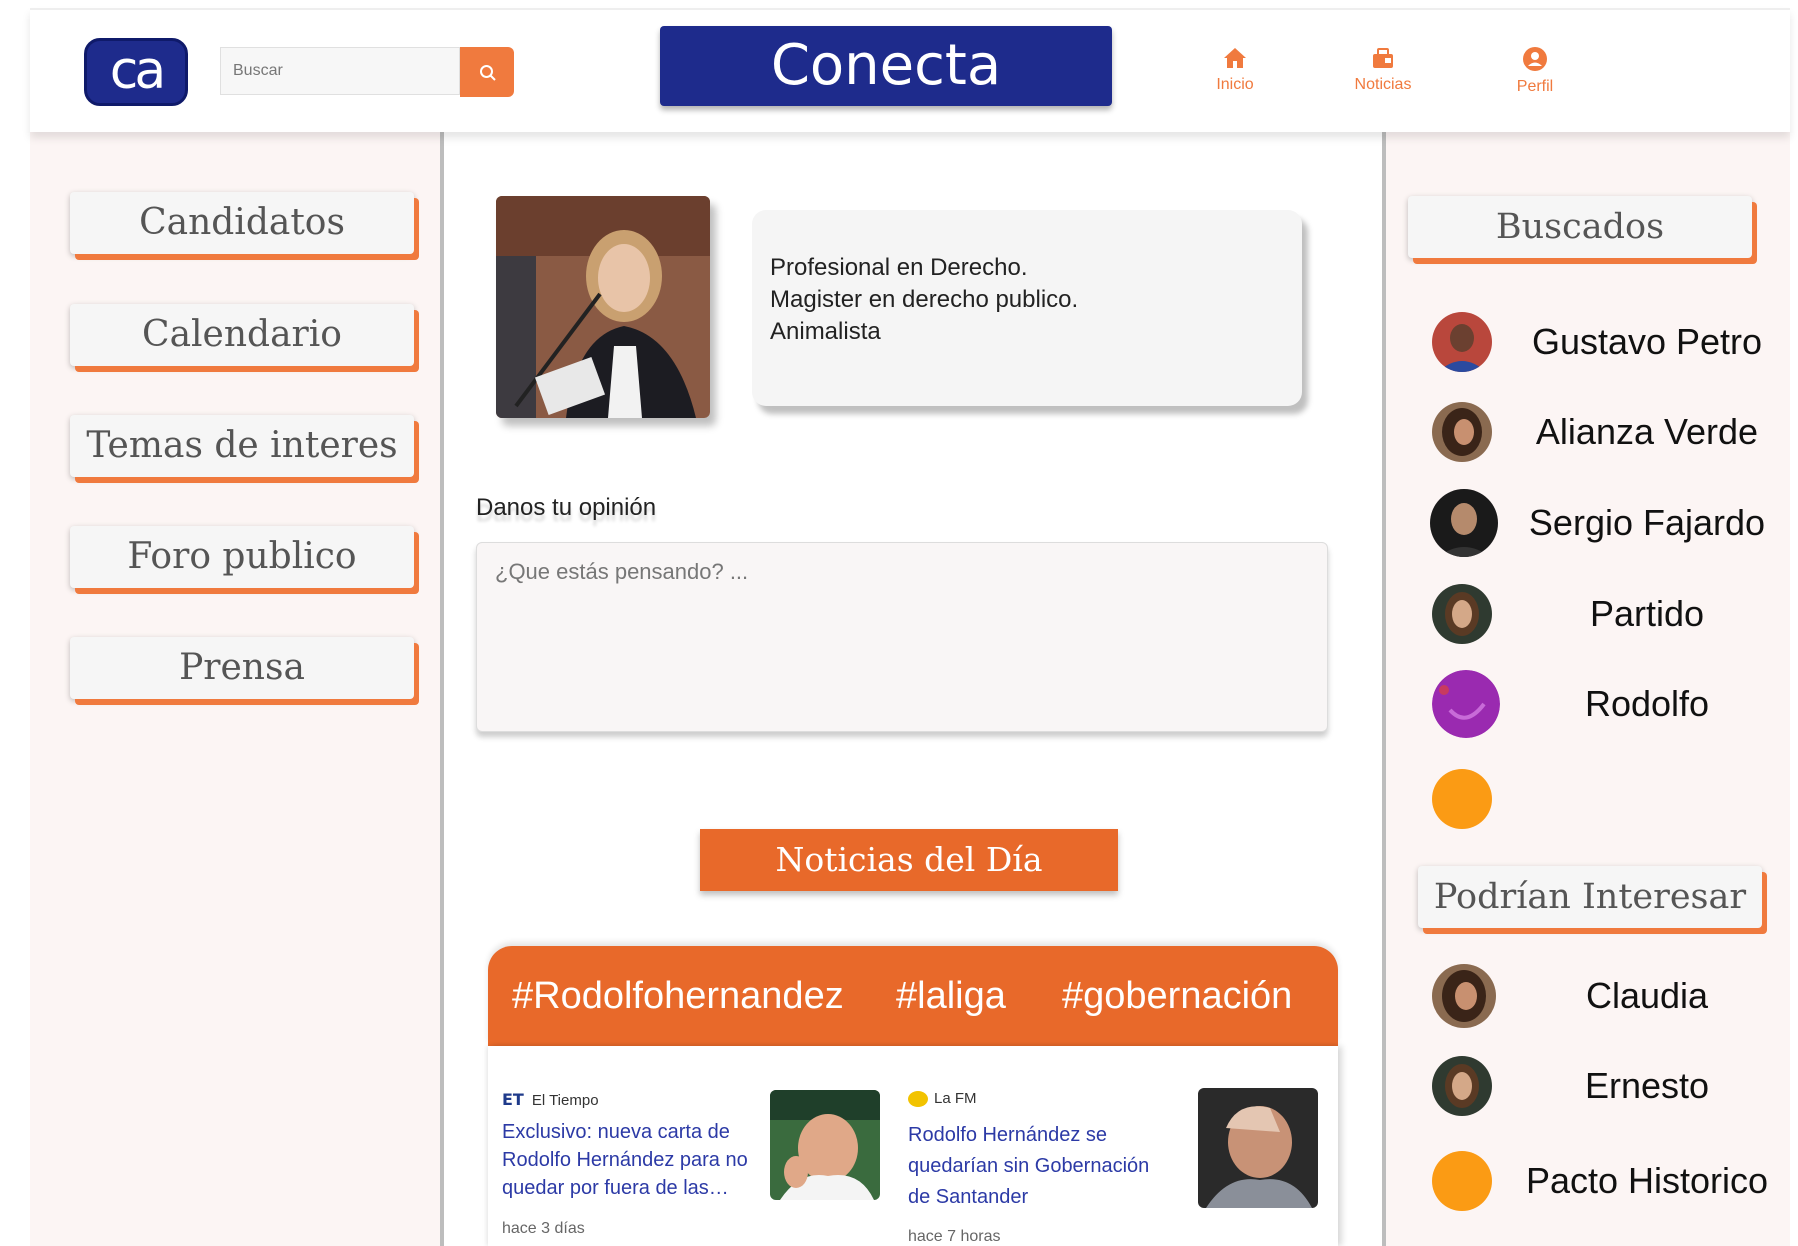  What do you see at coordinates (918, 1099) in the screenshot?
I see `la-fm-logo` at bounding box center [918, 1099].